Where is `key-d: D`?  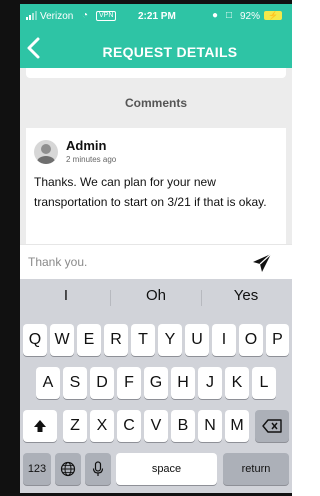
key-d: D is located at coordinates (102, 383).